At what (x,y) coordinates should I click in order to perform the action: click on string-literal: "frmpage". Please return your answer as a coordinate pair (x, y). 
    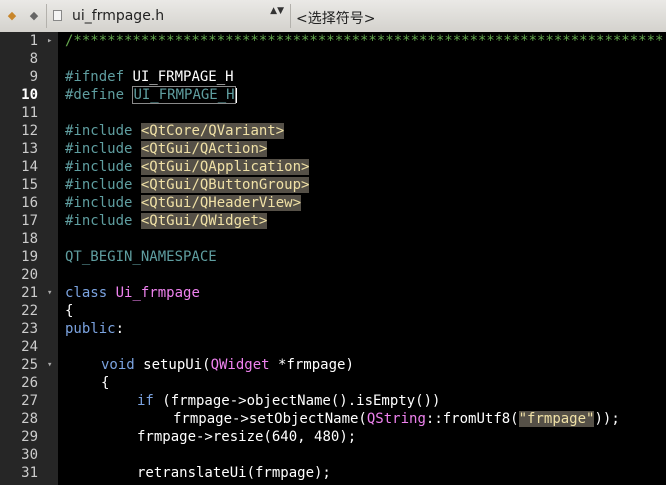
    Looking at the image, I should click on (556, 419).